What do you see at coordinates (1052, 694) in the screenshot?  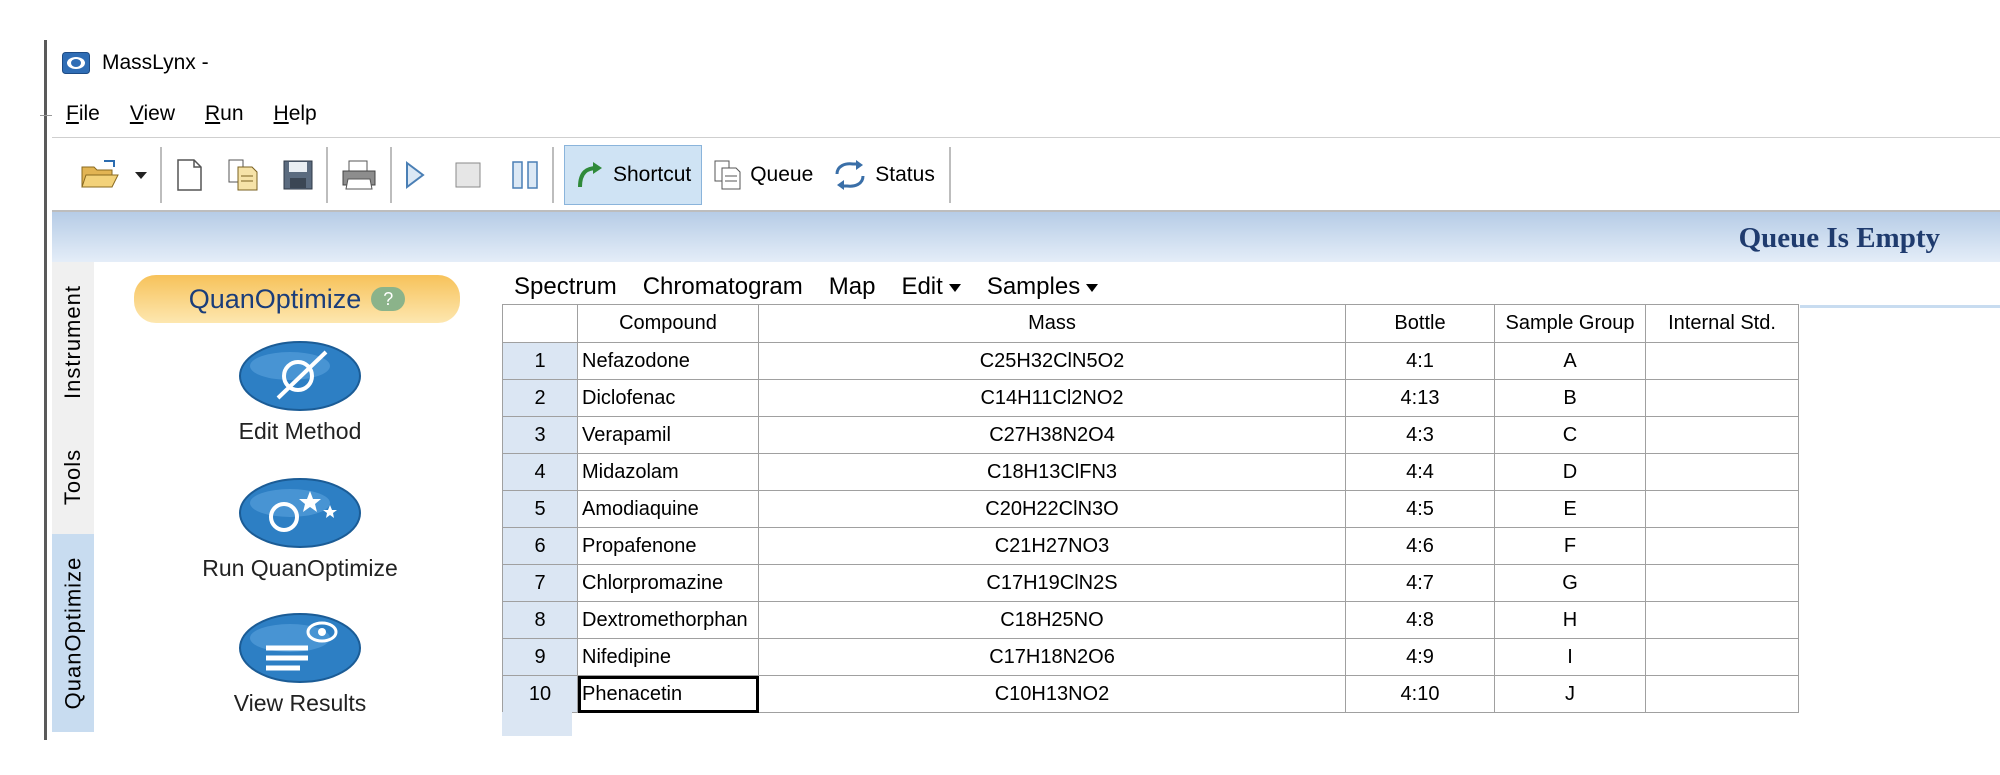 I see `mass-cell: C10H13NO2` at bounding box center [1052, 694].